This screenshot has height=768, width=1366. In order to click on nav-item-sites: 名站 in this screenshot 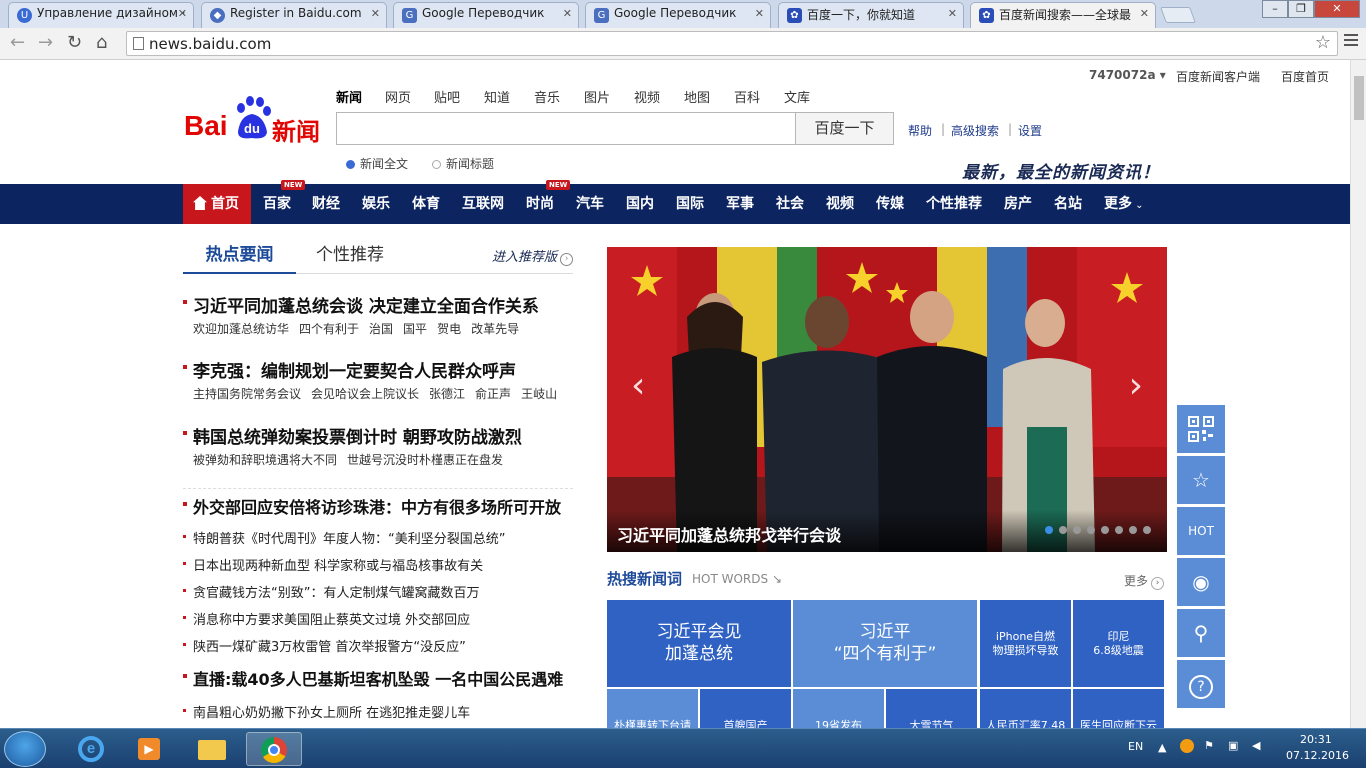, I will do `click(1068, 204)`.